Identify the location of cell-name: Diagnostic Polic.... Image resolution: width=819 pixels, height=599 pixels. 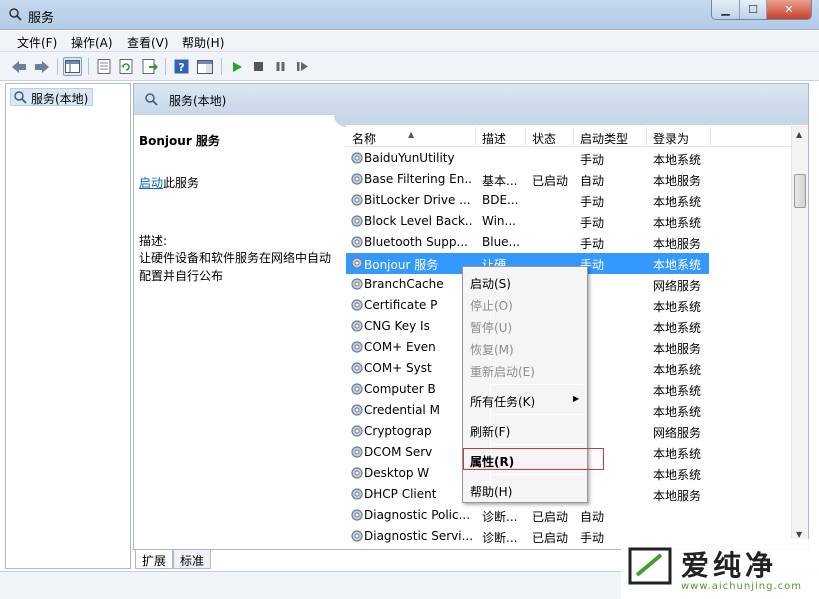
(417, 515).